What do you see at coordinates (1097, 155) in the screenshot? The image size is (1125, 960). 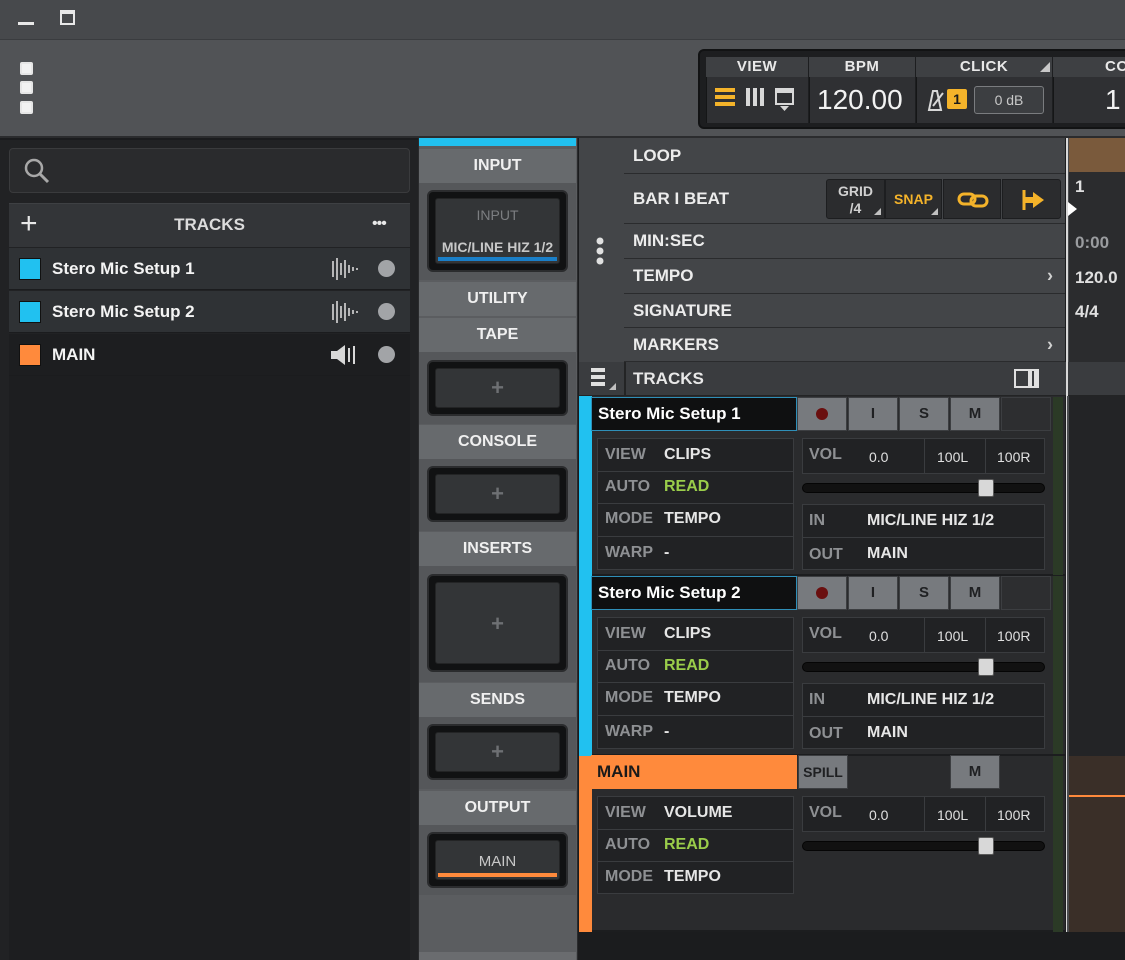 I see `loop-region` at bounding box center [1097, 155].